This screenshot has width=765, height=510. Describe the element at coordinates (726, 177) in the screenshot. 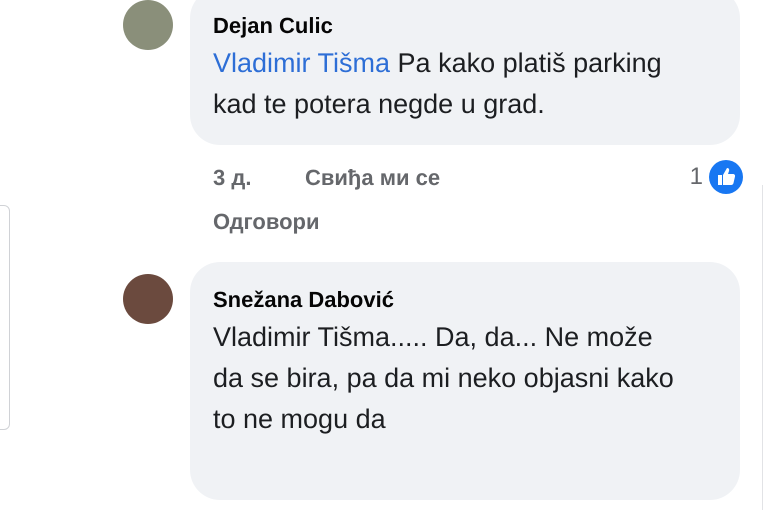

I see `like-icon` at that location.